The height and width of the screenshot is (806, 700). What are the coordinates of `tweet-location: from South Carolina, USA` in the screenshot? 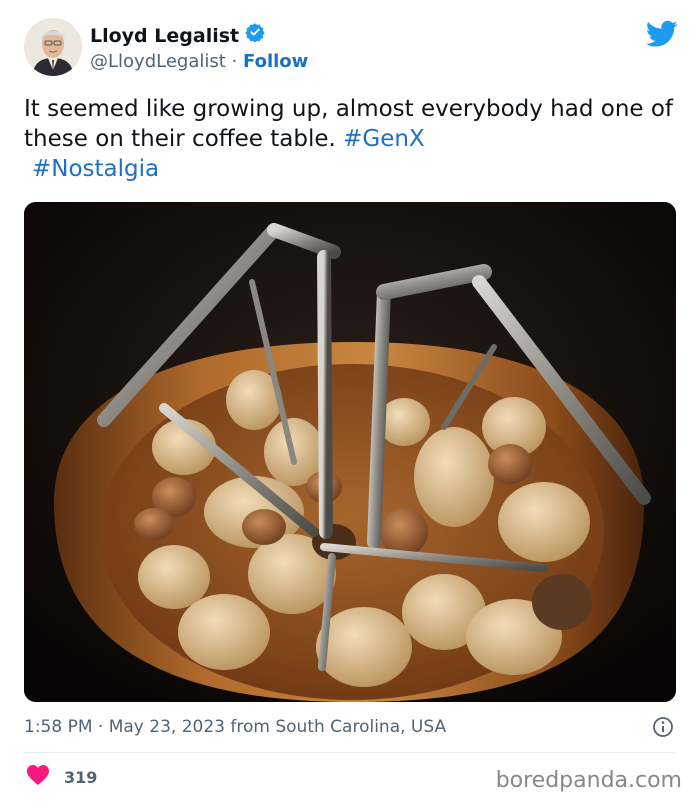 It's located at (338, 727).